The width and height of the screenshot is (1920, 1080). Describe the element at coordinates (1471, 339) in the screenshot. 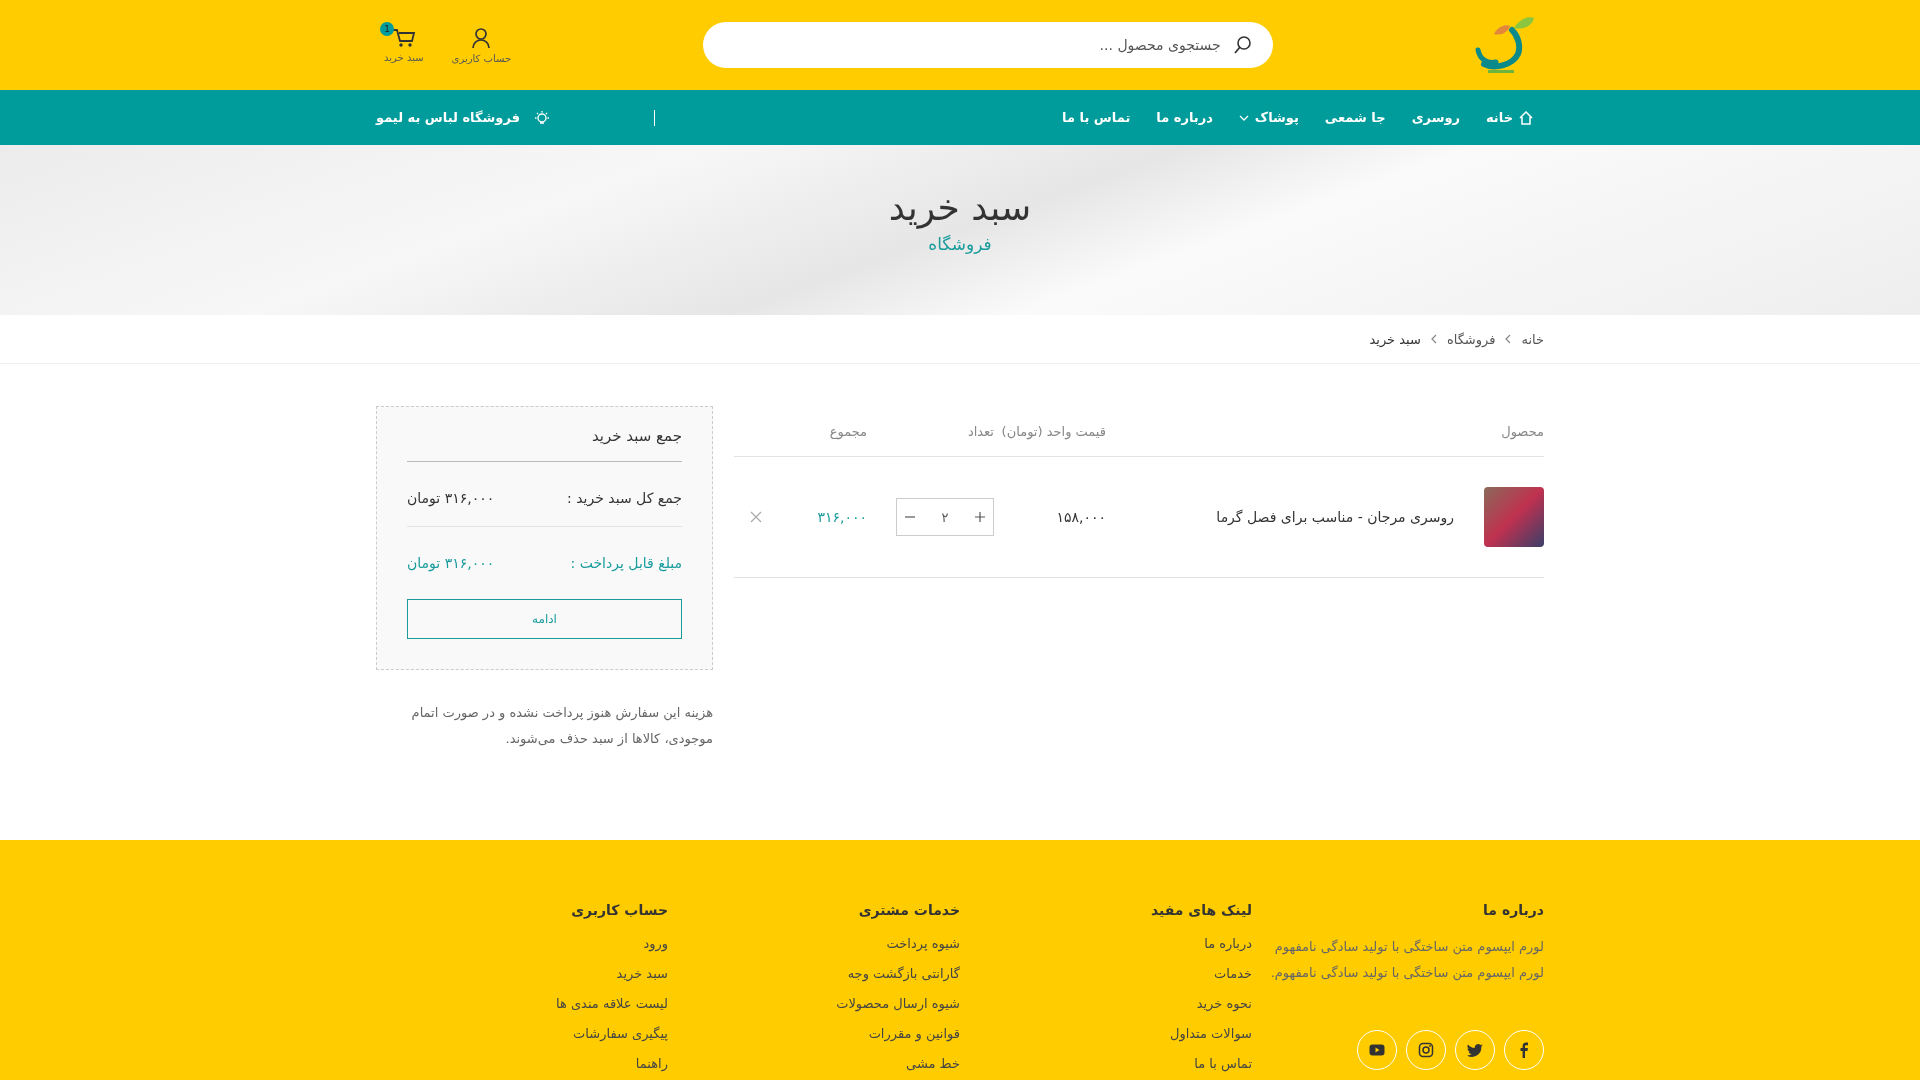

I see `breadcrumb-link: فروشگاه` at that location.